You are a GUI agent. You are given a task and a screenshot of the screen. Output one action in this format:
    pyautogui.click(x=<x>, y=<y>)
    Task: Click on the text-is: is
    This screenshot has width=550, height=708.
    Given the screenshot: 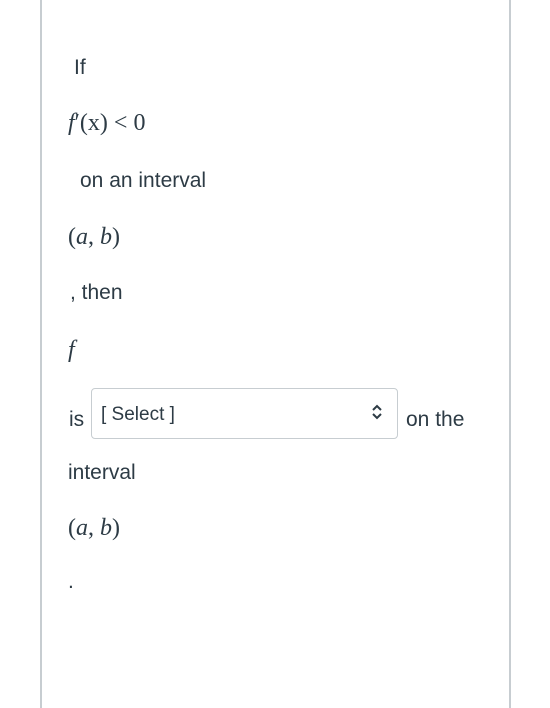 What is the action you would take?
    pyautogui.click(x=77, y=419)
    